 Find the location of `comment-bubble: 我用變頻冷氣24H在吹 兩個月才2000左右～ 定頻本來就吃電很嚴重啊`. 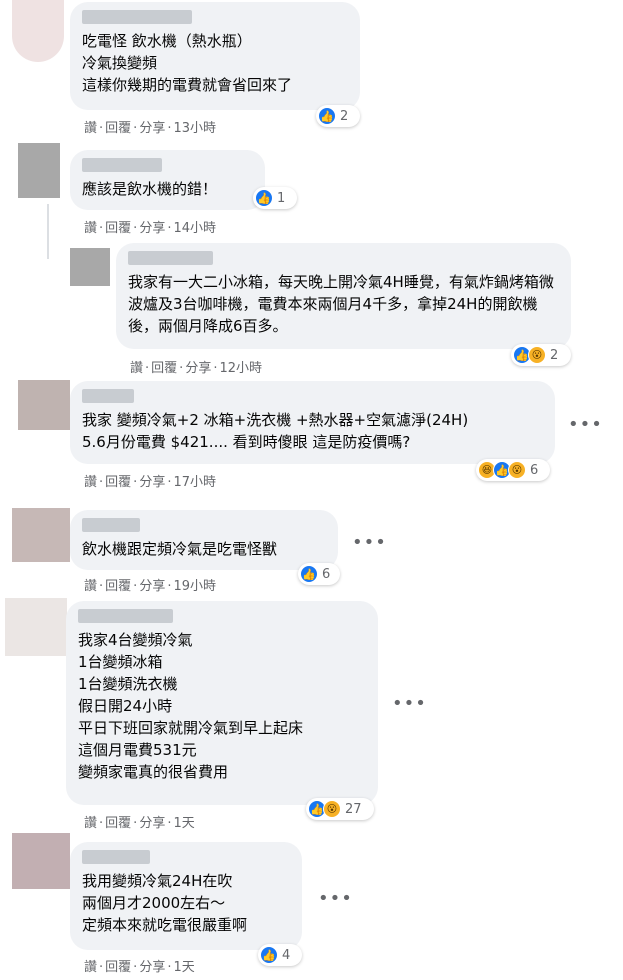

comment-bubble: 我用變頻冷氣24H在吹 兩個月才2000左右～ 定頻本來就吃電很嚴重啊 is located at coordinates (186, 896).